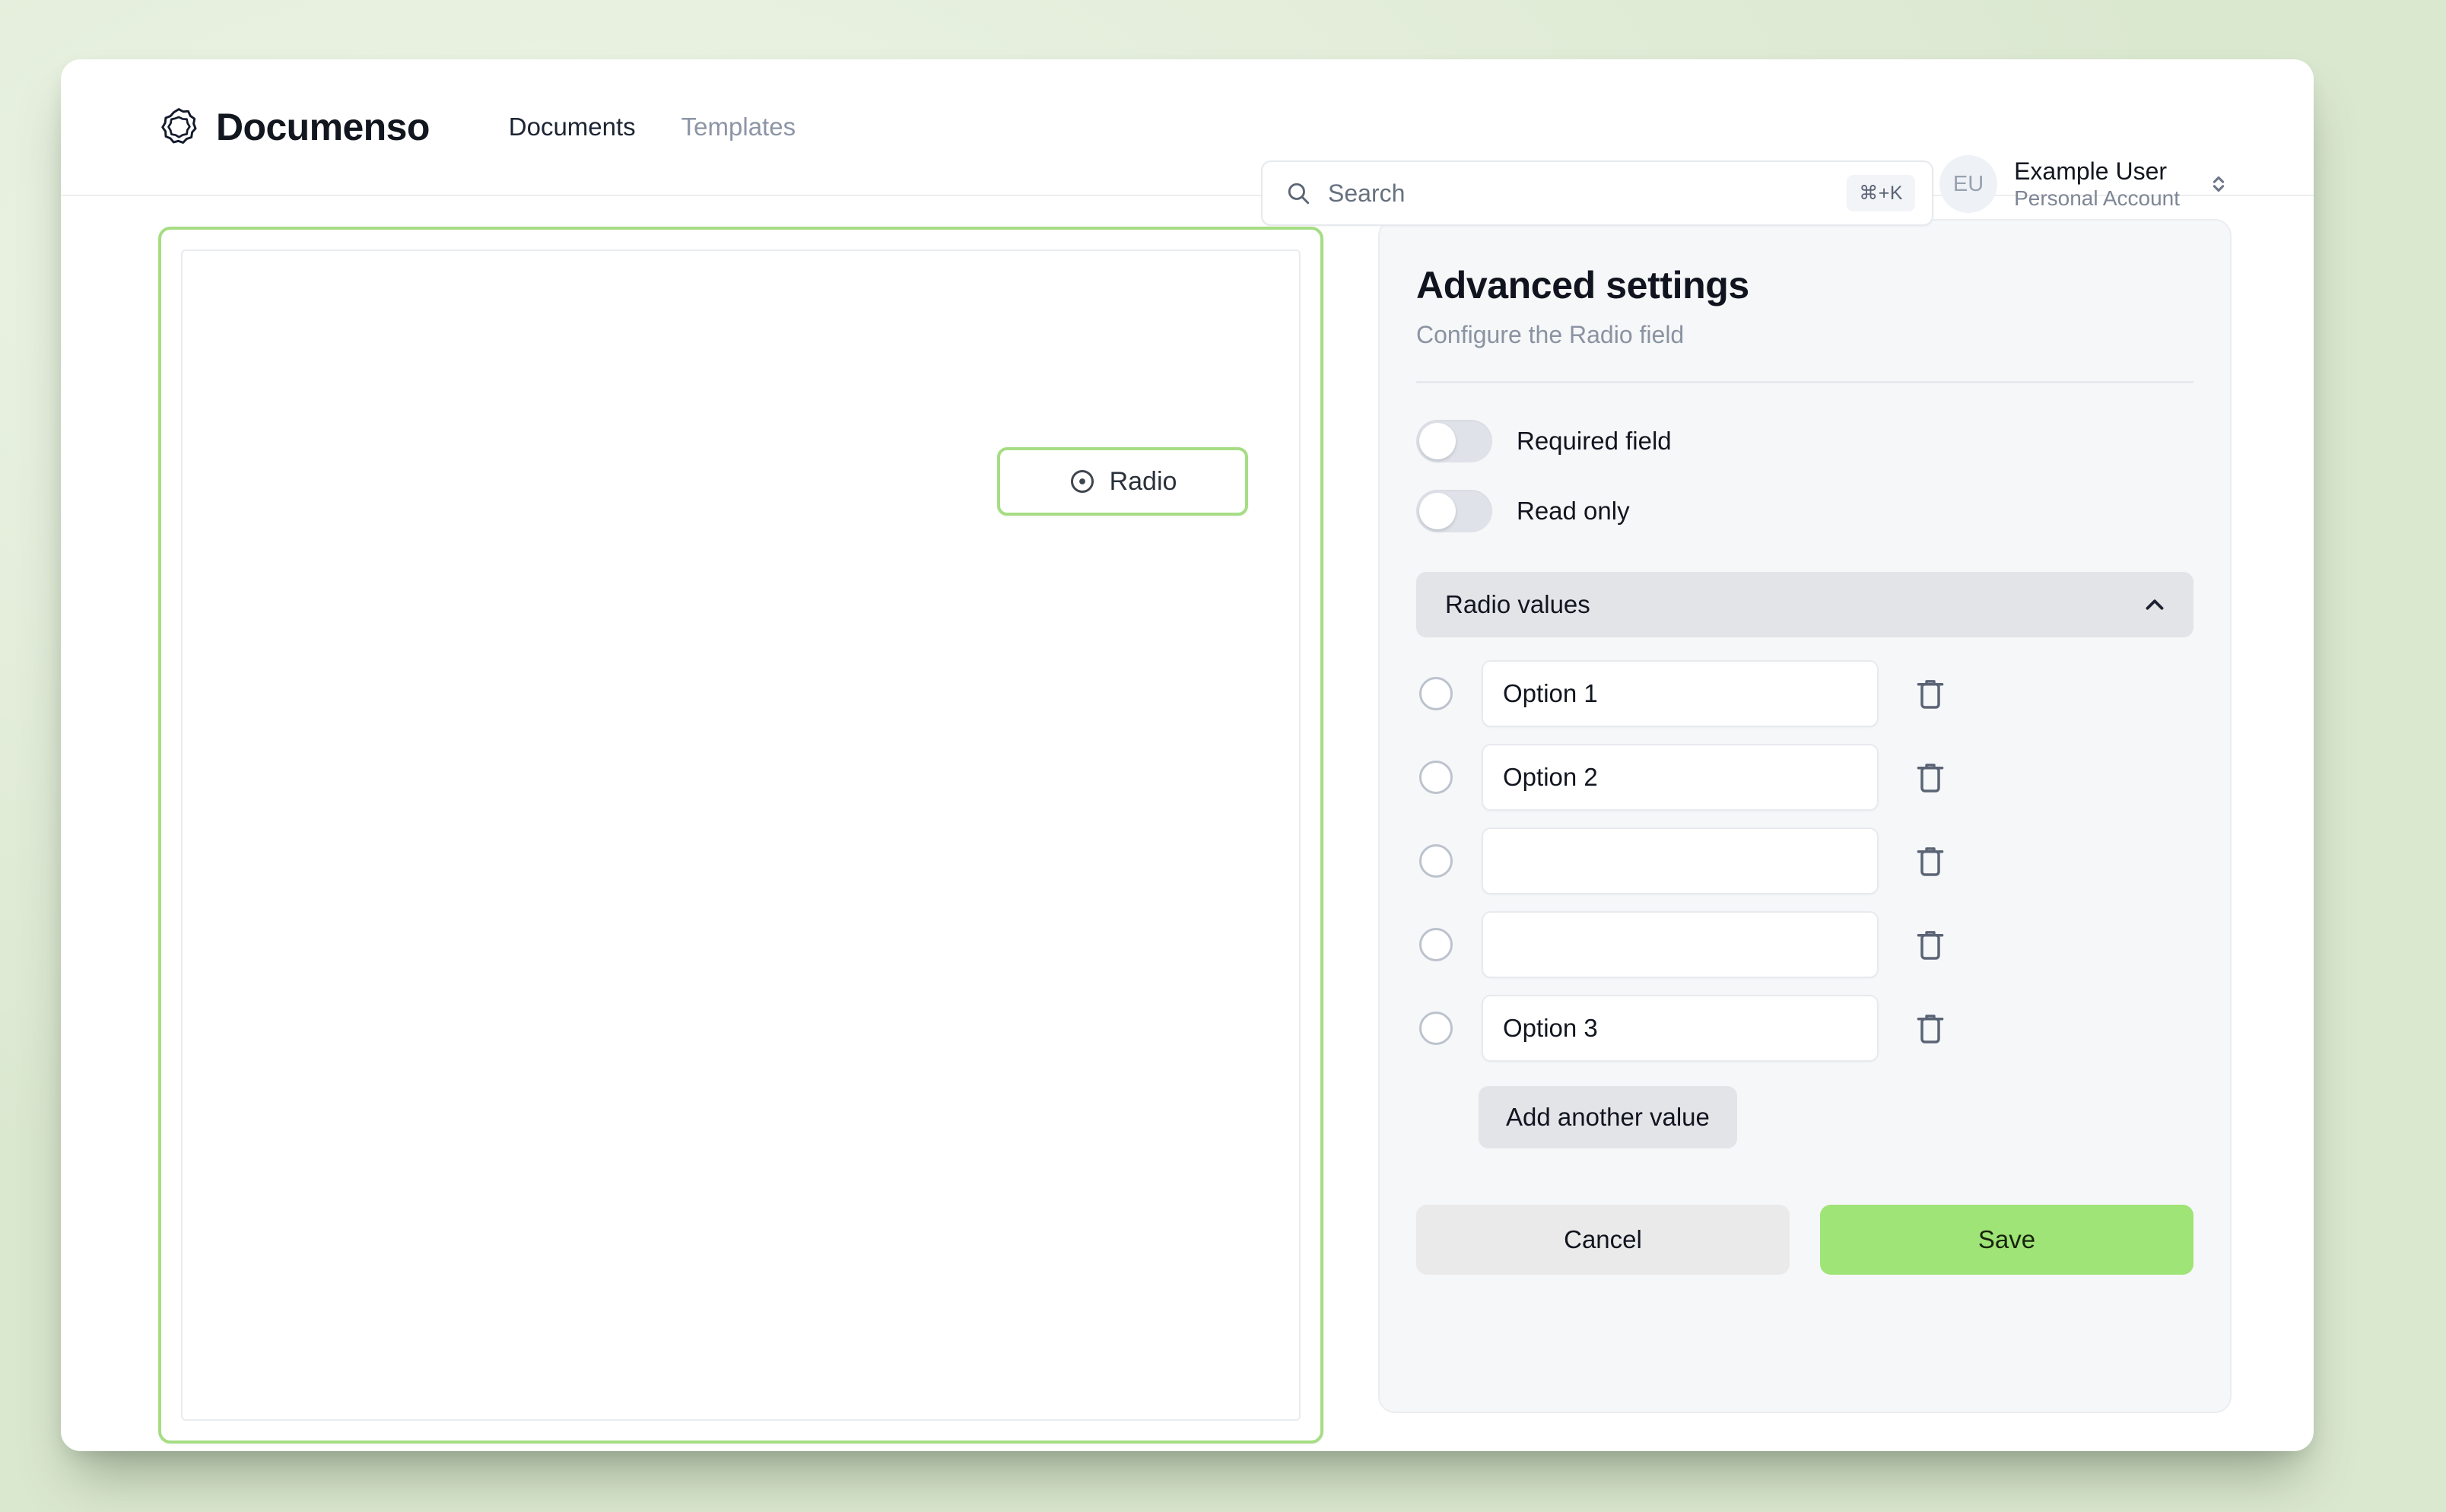  I want to click on account-subtitle: Personal Account, so click(2097, 198).